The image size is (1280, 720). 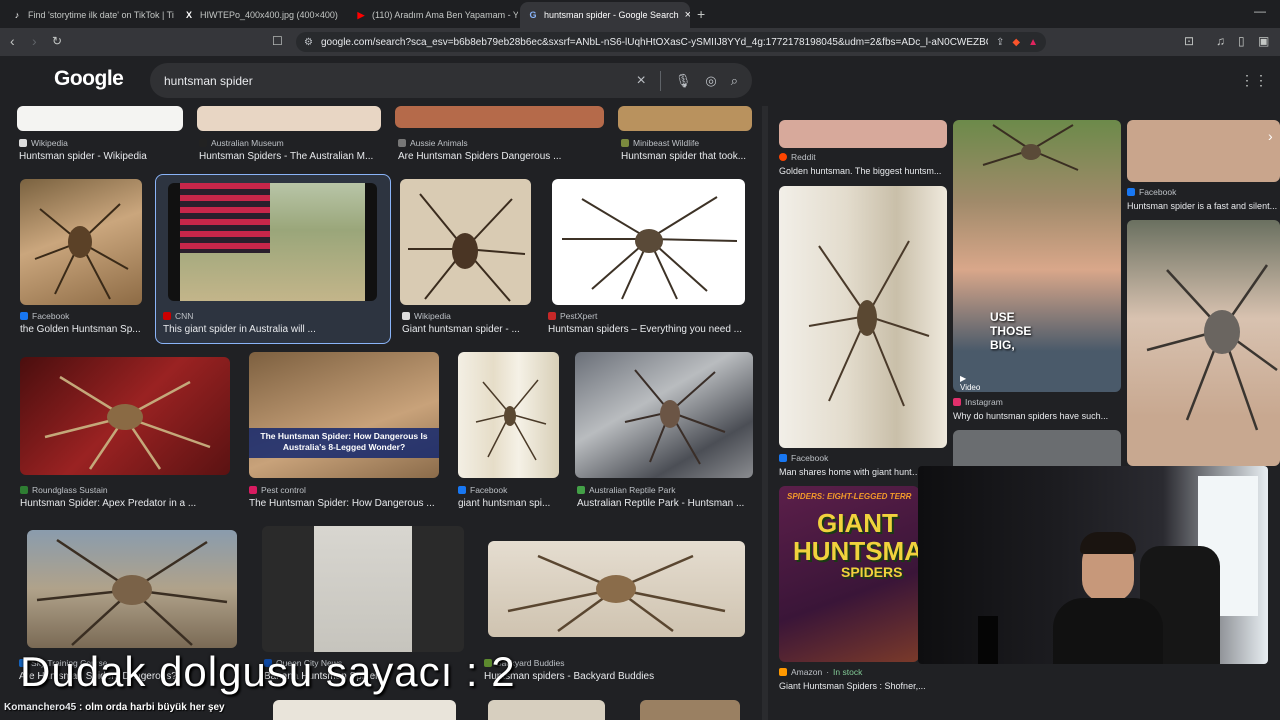 I want to click on source-label: Facebook, so click(x=51, y=316).